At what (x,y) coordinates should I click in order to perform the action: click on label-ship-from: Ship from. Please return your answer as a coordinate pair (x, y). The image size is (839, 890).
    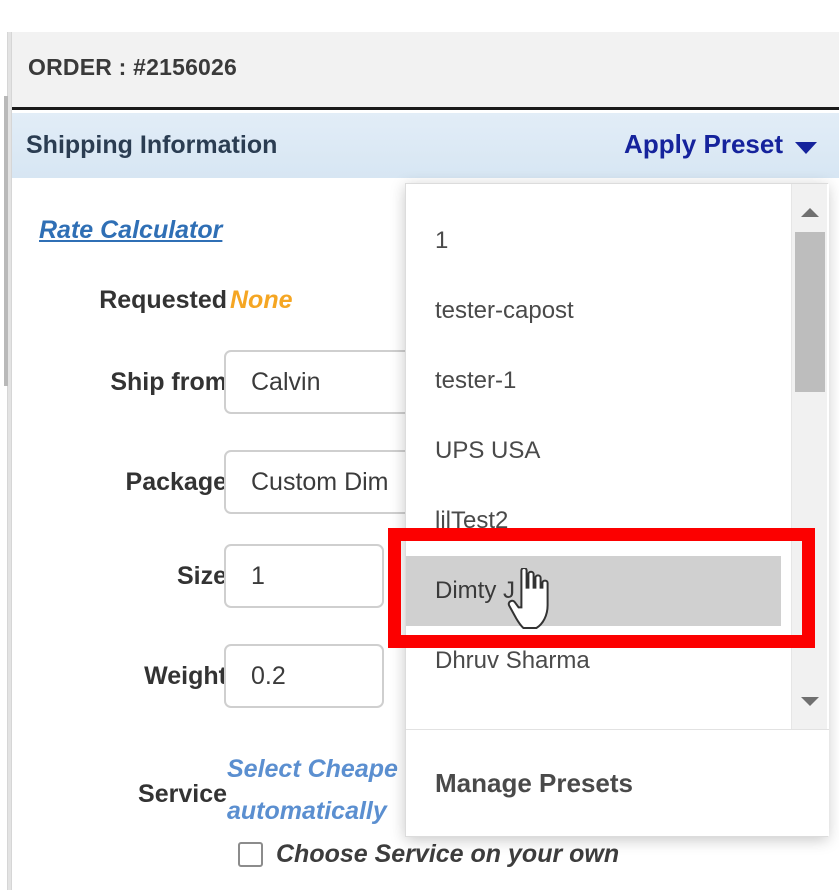
    Looking at the image, I should click on (168, 382).